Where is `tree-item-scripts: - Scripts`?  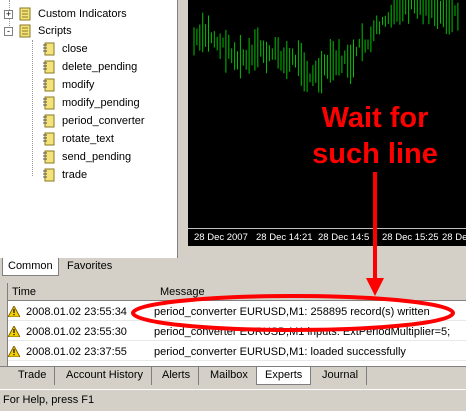 tree-item-scripts: - Scripts is located at coordinates (38, 31).